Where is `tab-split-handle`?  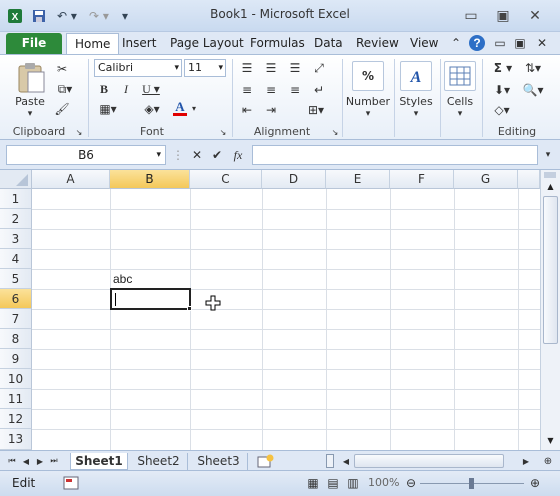 tab-split-handle is located at coordinates (330, 461).